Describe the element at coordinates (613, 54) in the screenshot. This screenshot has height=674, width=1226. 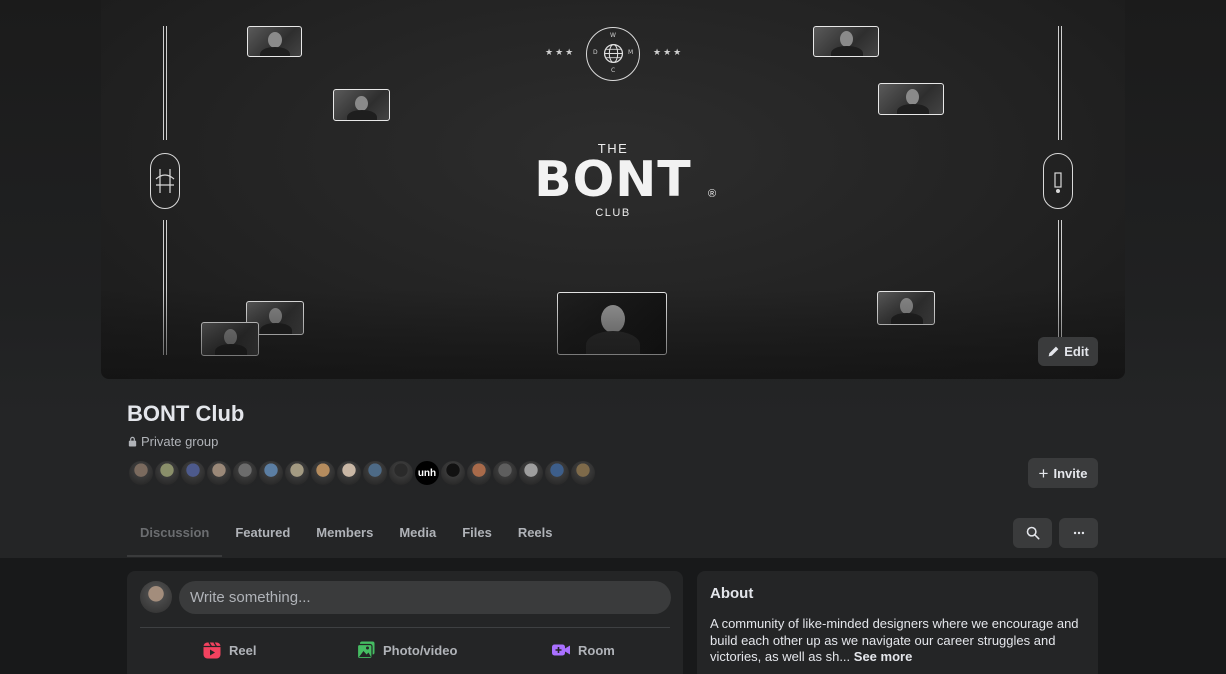
I see `globe-emblem-icon: W D M C` at that location.